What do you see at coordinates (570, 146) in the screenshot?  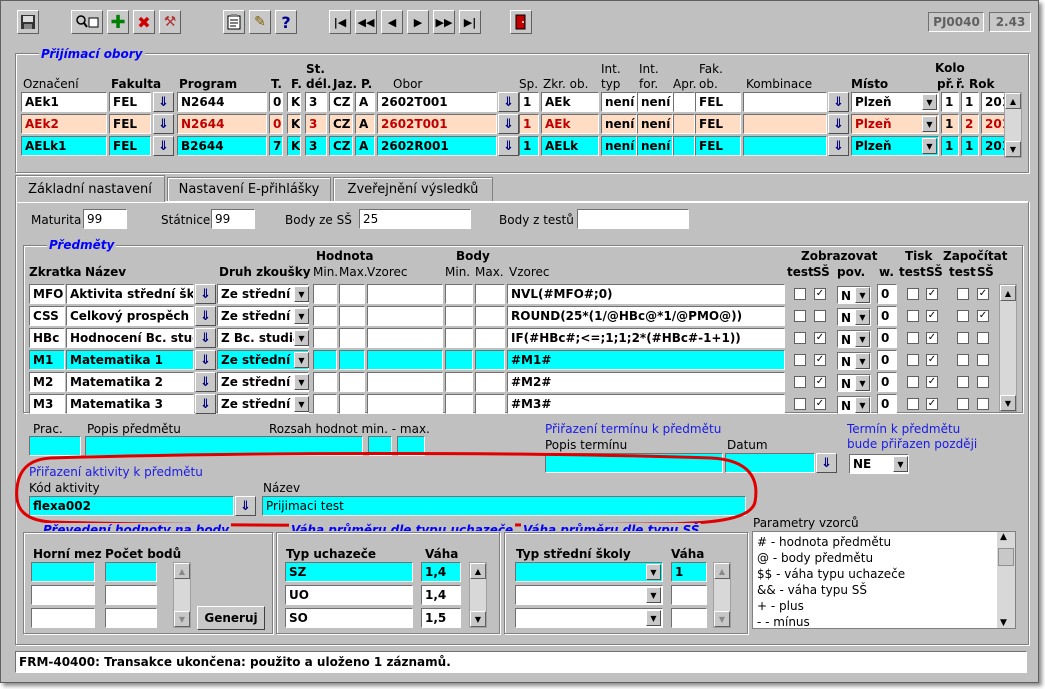 I see `obor-zkr-field: AELk` at bounding box center [570, 146].